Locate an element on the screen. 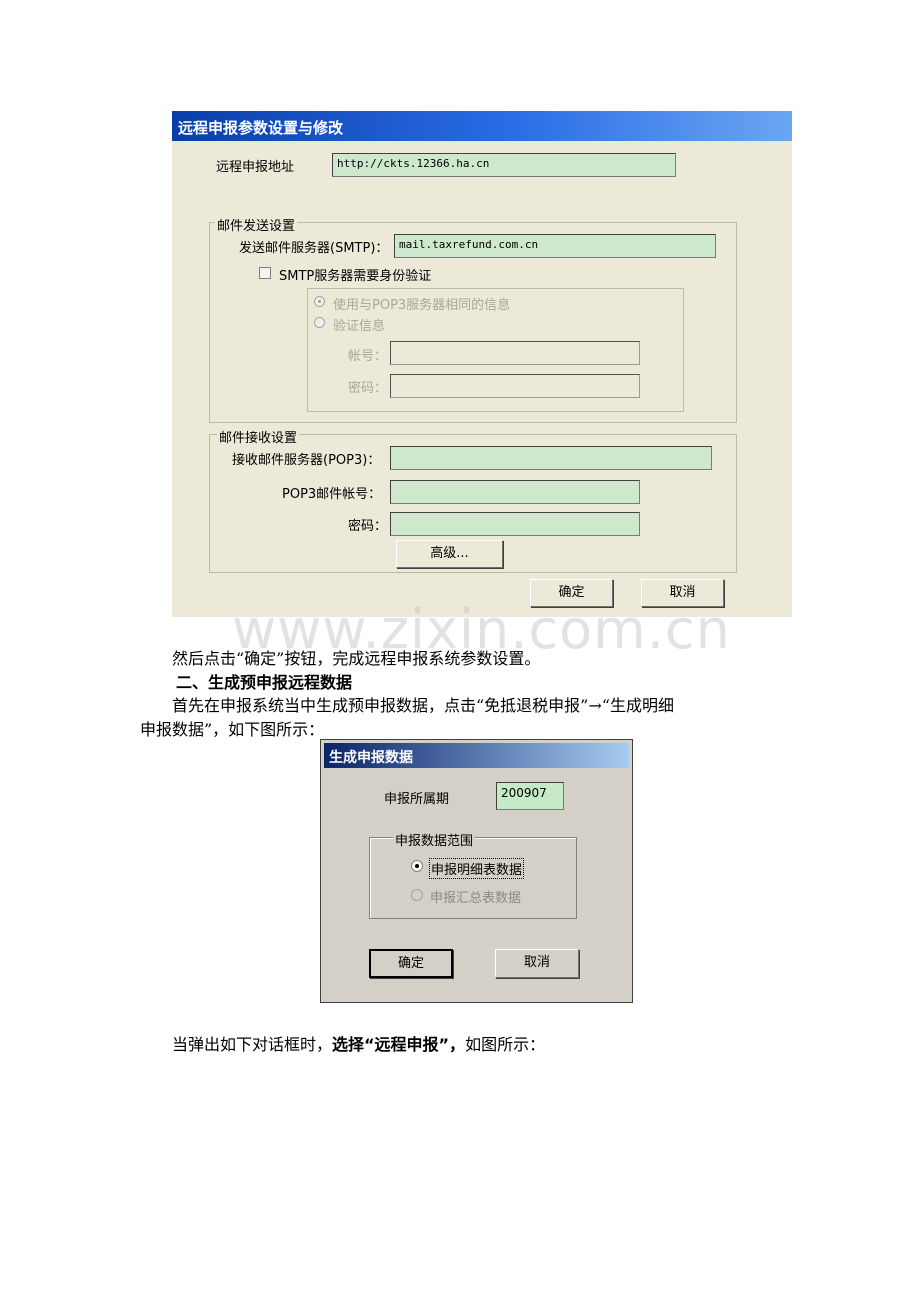  pop3-password-input is located at coordinates (515, 524).